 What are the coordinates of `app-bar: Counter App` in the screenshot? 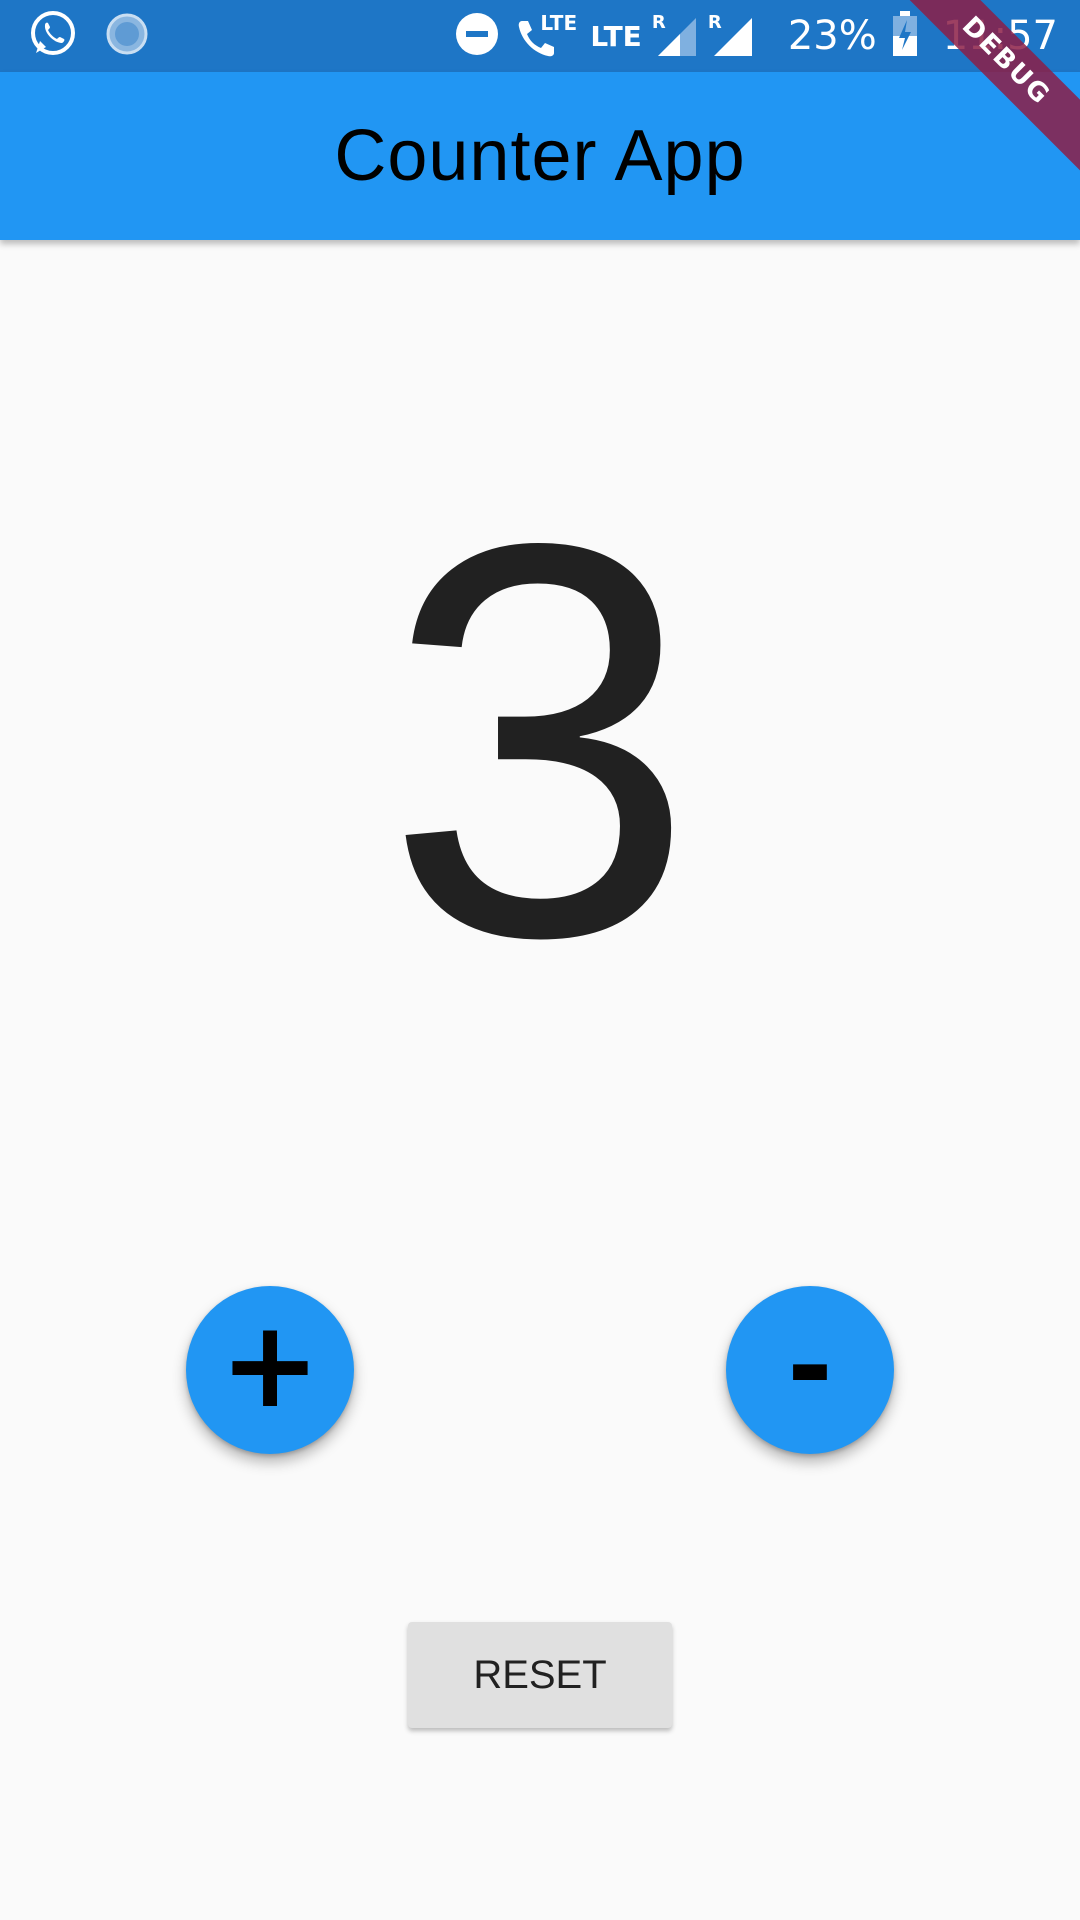 It's located at (540, 156).